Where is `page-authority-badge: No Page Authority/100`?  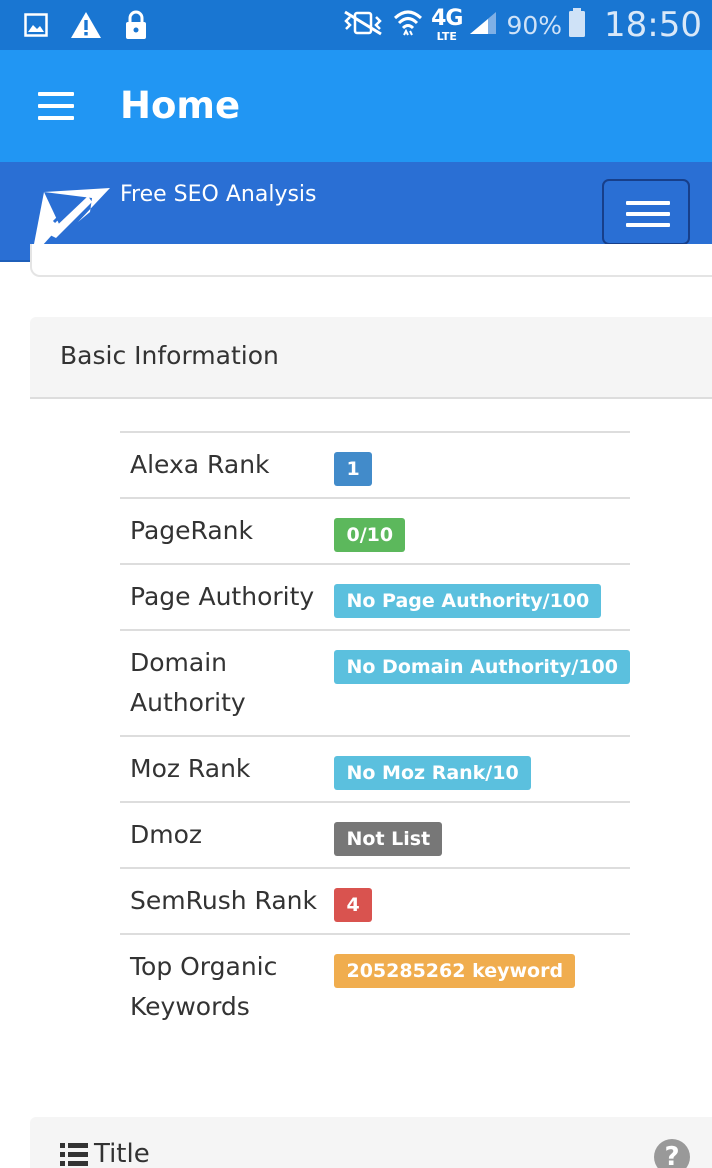
page-authority-badge: No Page Authority/100 is located at coordinates (468, 601).